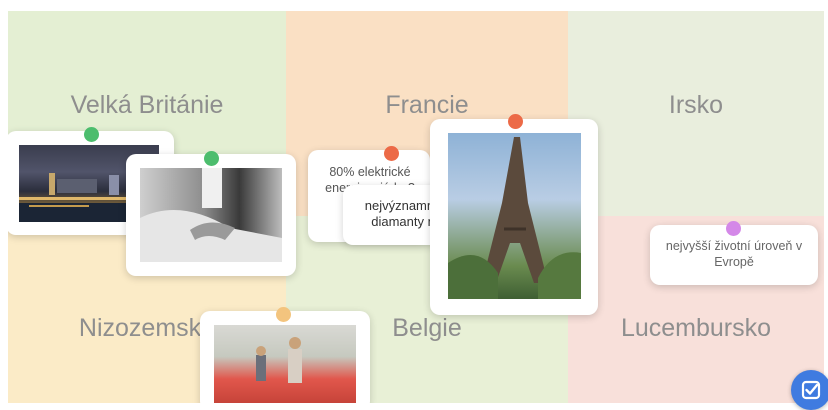  I want to click on eiffel-tower-photo, so click(514, 216).